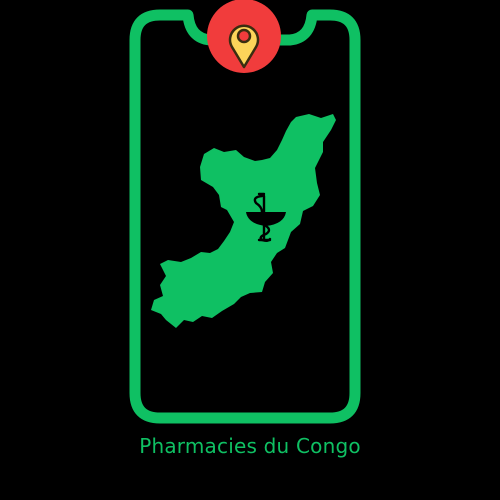 The width and height of the screenshot is (500, 500). Describe the element at coordinates (250, 446) in the screenshot. I see `app-name-label: Pharmacies du Congo` at that location.